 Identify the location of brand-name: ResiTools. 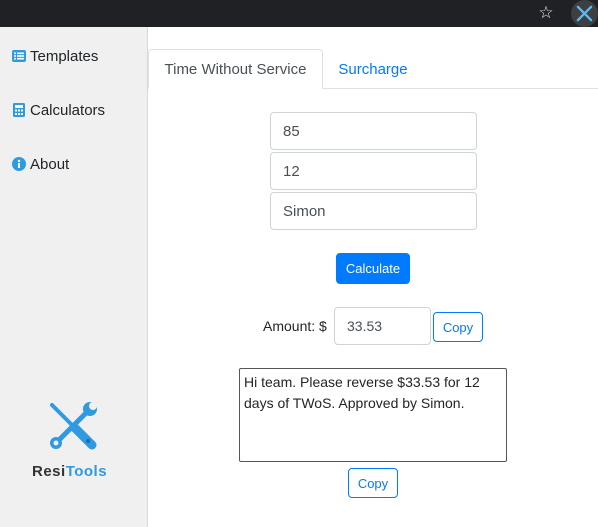
(69, 471).